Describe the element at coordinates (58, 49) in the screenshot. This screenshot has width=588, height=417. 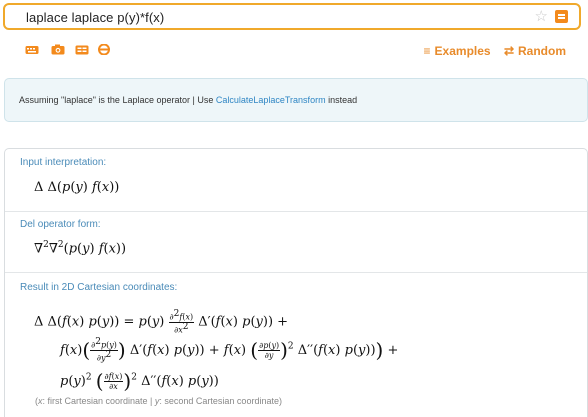
I see `camera-icon` at that location.